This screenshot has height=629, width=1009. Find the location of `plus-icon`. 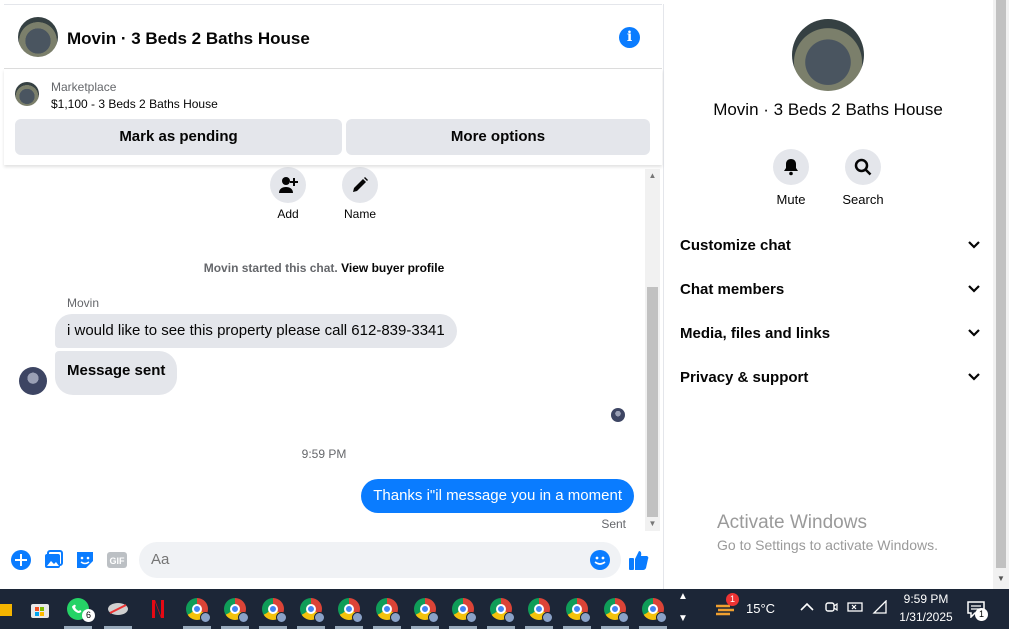

plus-icon is located at coordinates (21, 560).